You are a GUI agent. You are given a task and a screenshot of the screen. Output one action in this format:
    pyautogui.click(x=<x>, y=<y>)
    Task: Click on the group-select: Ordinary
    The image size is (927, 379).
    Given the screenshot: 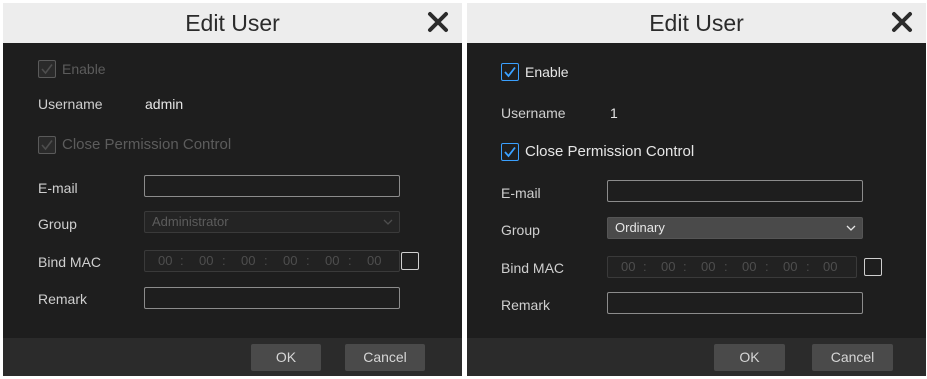 What is the action you would take?
    pyautogui.click(x=735, y=228)
    